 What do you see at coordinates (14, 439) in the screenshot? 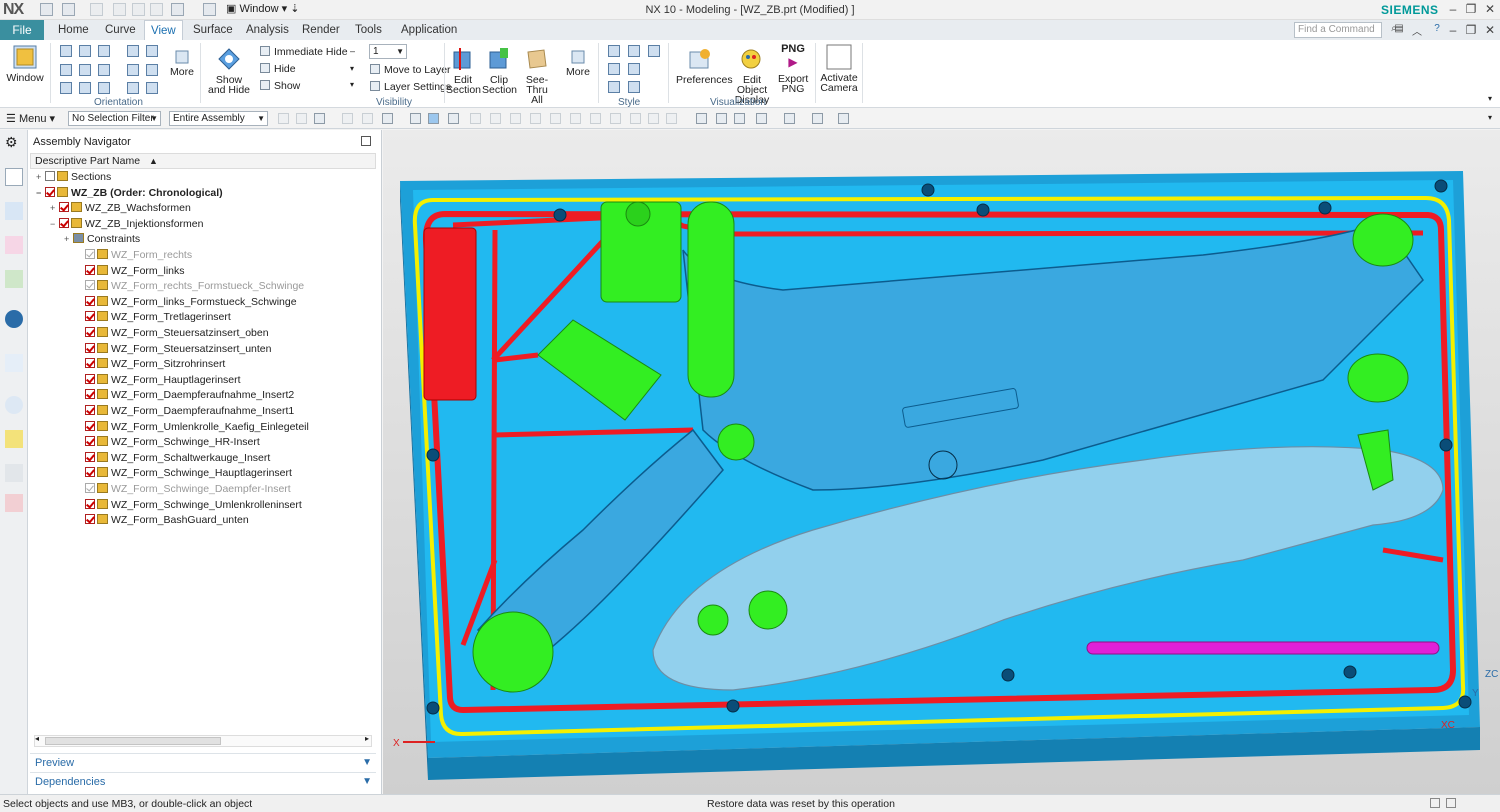
I see `system-materials-icon` at bounding box center [14, 439].